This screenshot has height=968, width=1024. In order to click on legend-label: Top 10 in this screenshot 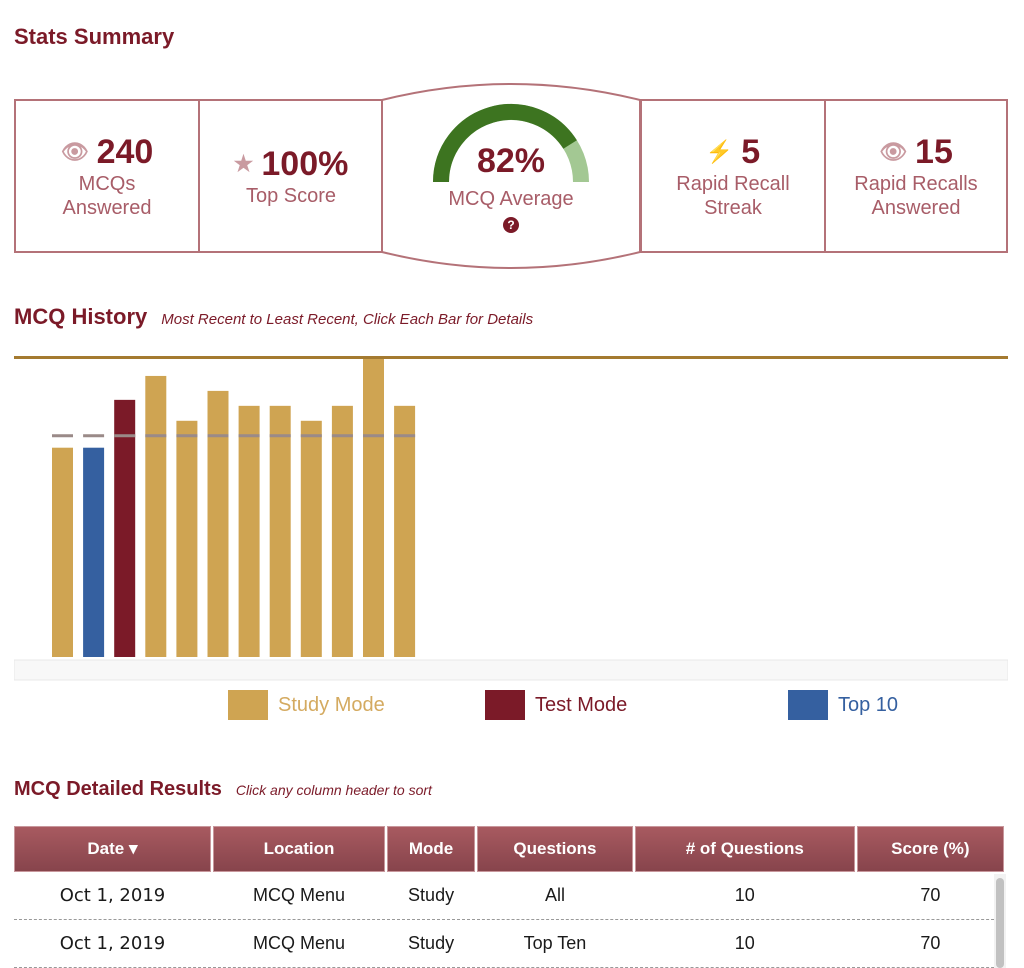, I will do `click(868, 704)`.